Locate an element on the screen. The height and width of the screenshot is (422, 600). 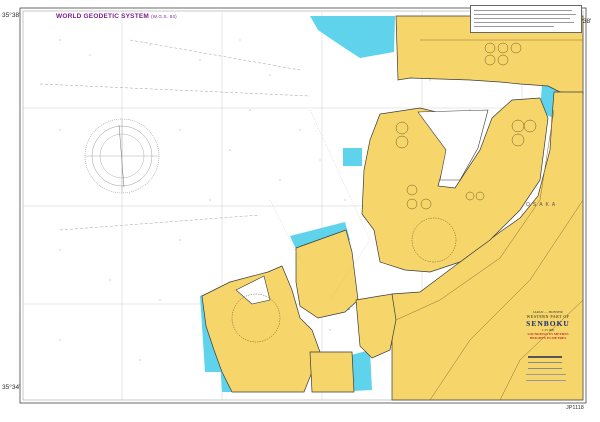
corner-latitude-top-left: 35°38' is located at coordinates (11, 15).